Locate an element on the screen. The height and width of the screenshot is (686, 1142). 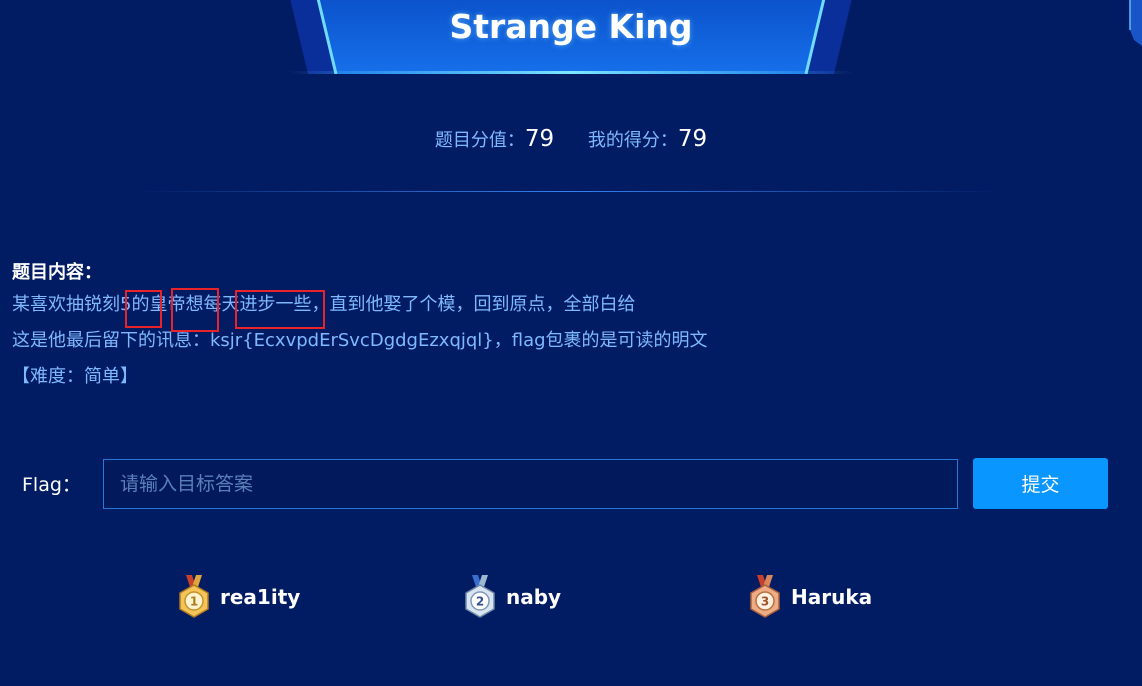
flag-label: Flag： is located at coordinates (51, 485).